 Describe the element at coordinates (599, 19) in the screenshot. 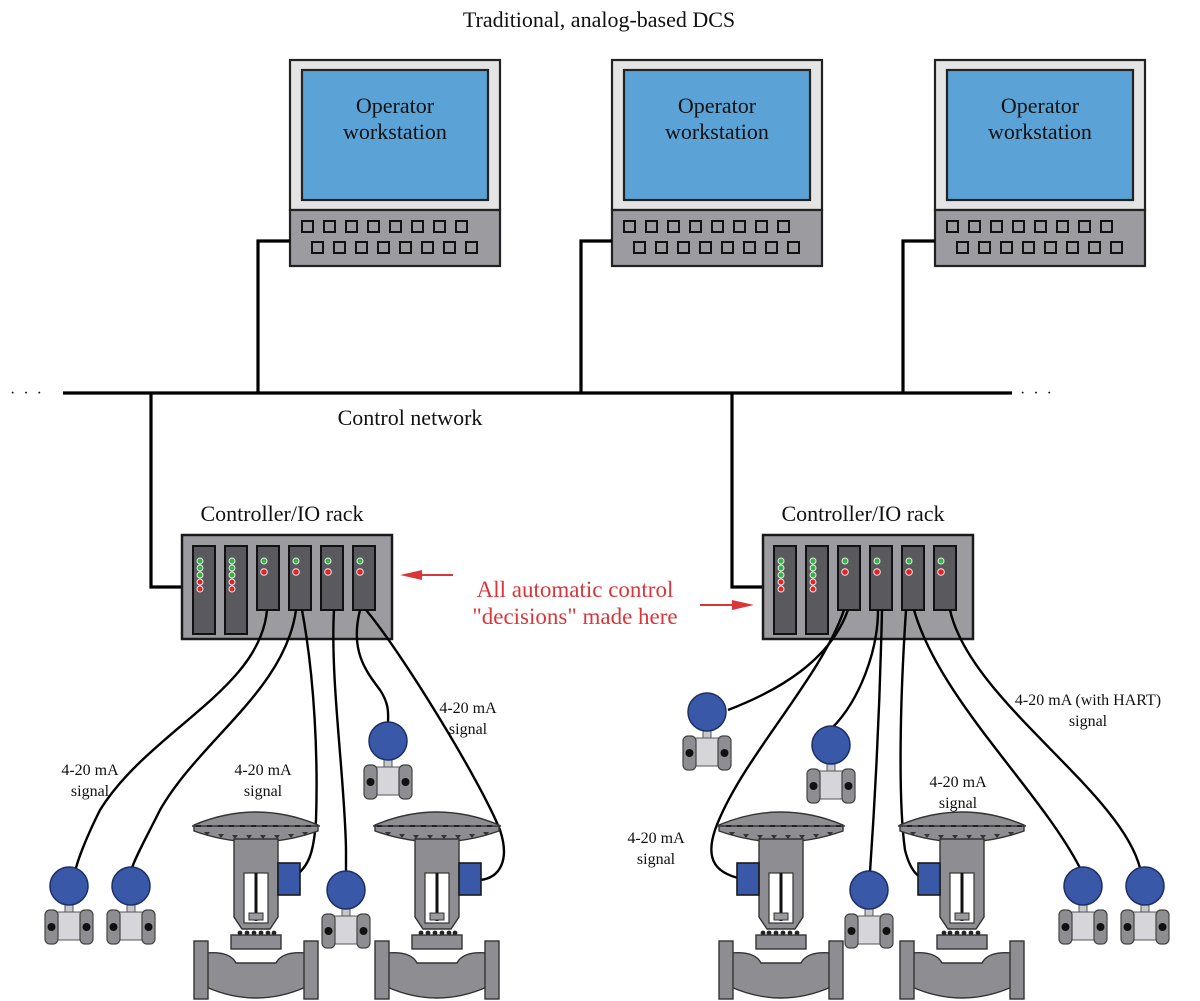

I see `diagram-title: Traditional, analog-based DCS` at that location.